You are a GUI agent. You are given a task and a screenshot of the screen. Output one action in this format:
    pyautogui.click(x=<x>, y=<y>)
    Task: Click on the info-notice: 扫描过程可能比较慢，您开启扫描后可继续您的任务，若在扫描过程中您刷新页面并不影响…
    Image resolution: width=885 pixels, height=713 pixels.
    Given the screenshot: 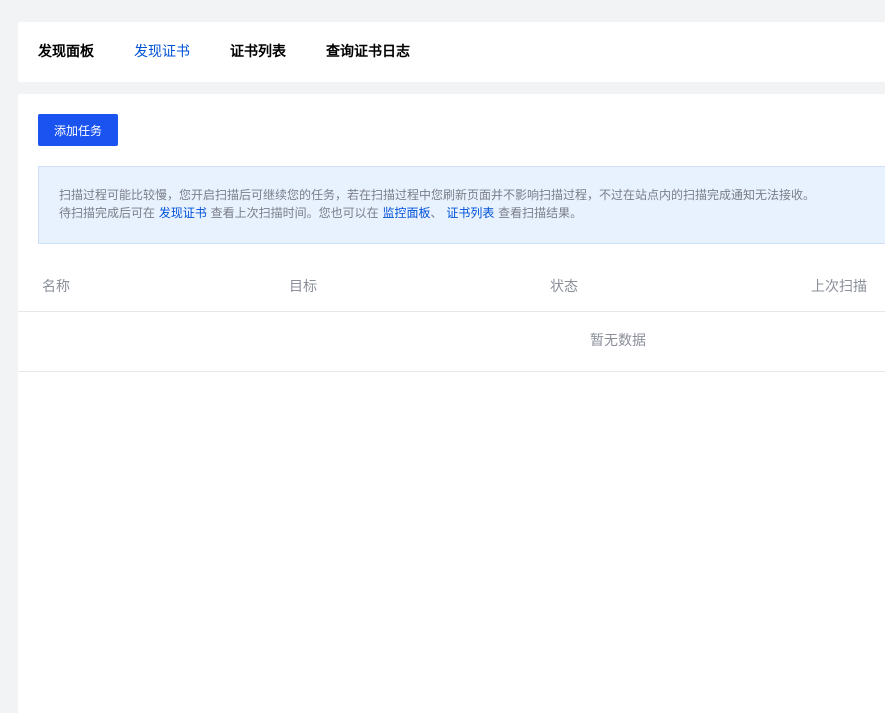 What is the action you would take?
    pyautogui.click(x=461, y=205)
    